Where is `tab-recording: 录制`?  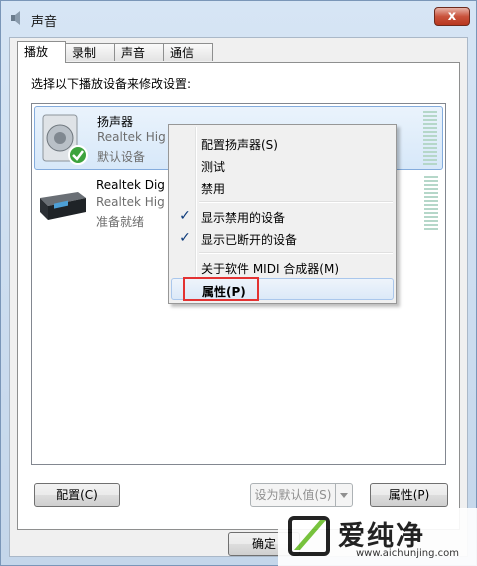
tab-recording: 录制 is located at coordinates (90, 52).